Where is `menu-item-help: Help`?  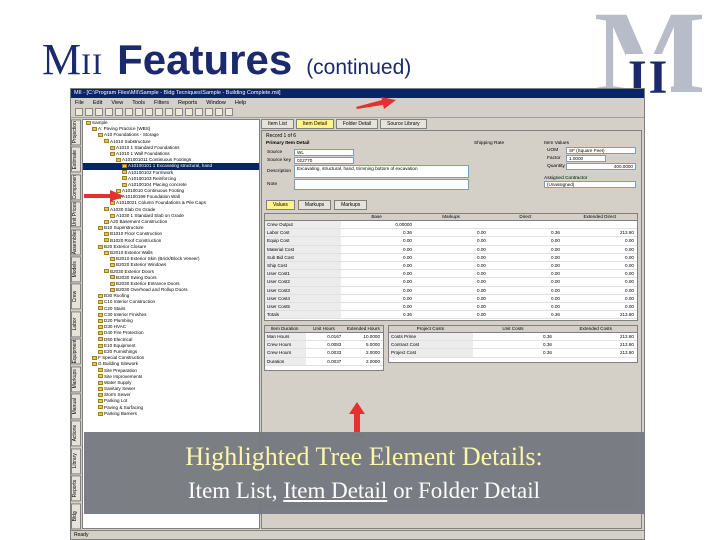 menu-item-help: Help is located at coordinates (240, 103).